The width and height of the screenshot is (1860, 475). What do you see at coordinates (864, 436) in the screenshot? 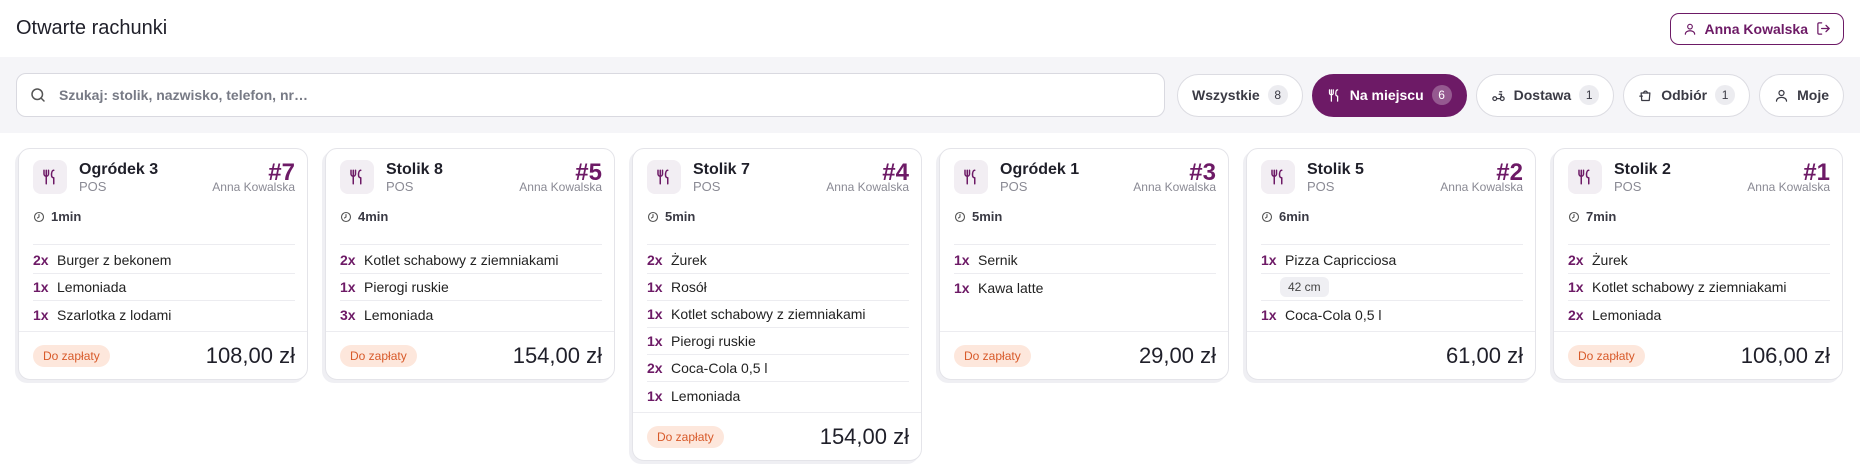
I see `order-total: 154,00 zł` at bounding box center [864, 436].